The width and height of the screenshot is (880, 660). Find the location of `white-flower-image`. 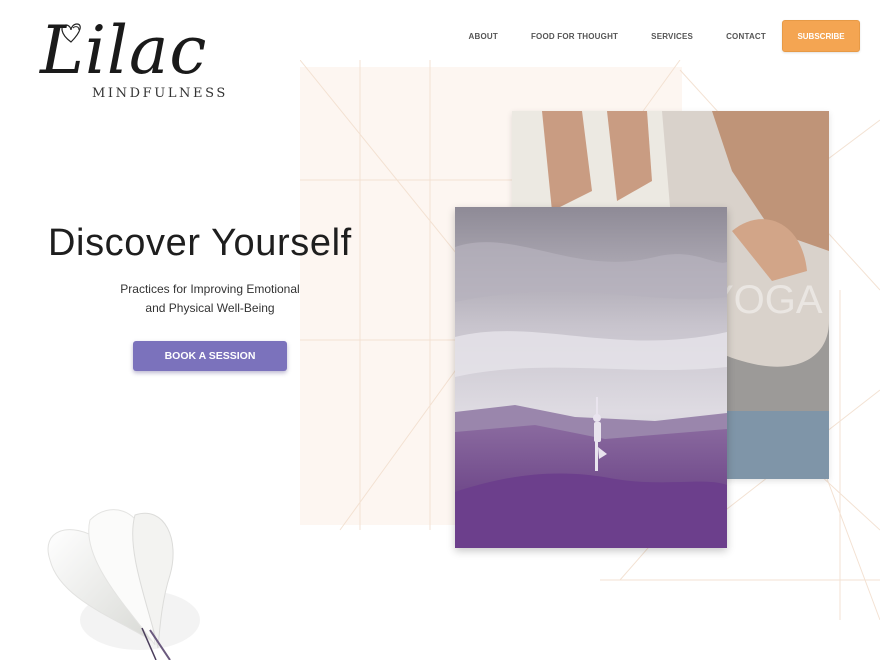

white-flower-image is located at coordinates (123, 584).